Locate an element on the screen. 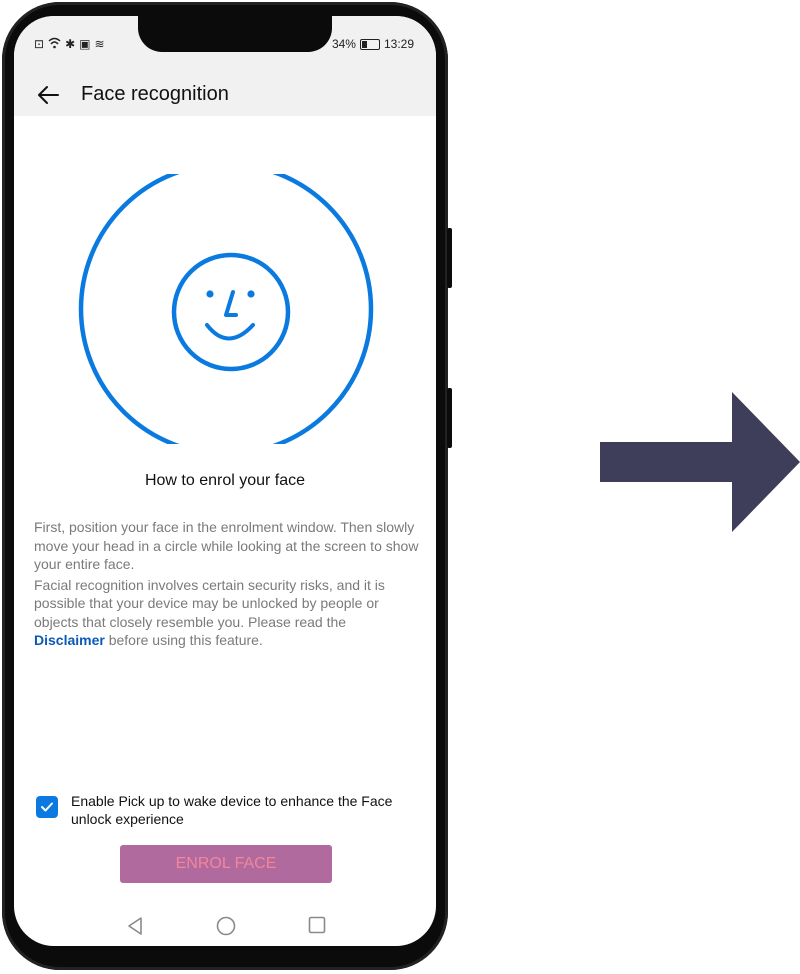 This screenshot has height=974, width=800. power-button is located at coordinates (449, 418).